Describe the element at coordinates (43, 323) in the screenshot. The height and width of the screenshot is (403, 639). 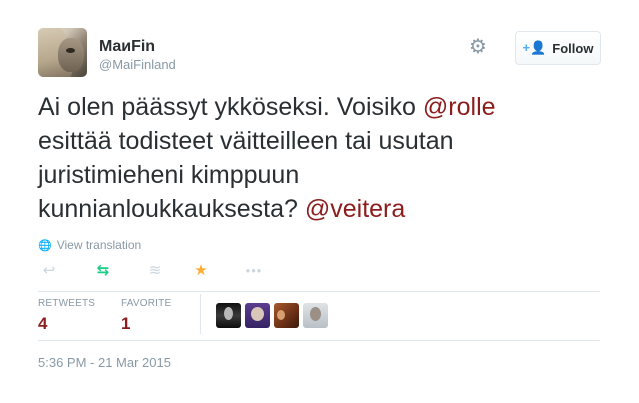
I see `retweets-count: 4` at that location.